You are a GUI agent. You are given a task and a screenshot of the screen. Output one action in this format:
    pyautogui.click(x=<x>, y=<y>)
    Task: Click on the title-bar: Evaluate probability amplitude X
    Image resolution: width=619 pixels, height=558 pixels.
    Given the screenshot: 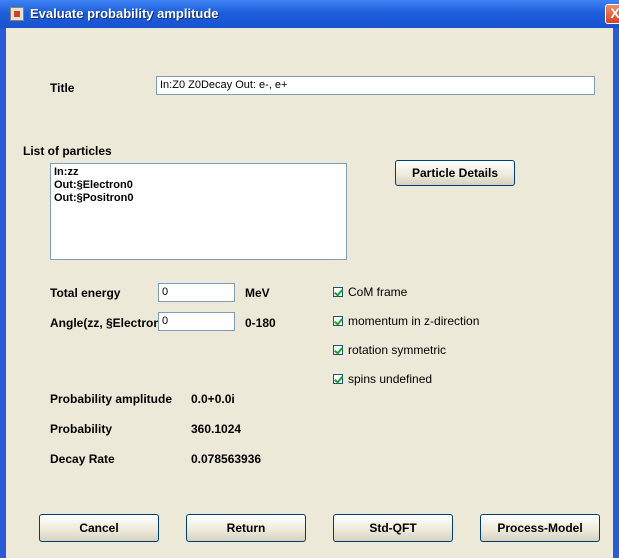 What is the action you would take?
    pyautogui.click(x=309, y=14)
    